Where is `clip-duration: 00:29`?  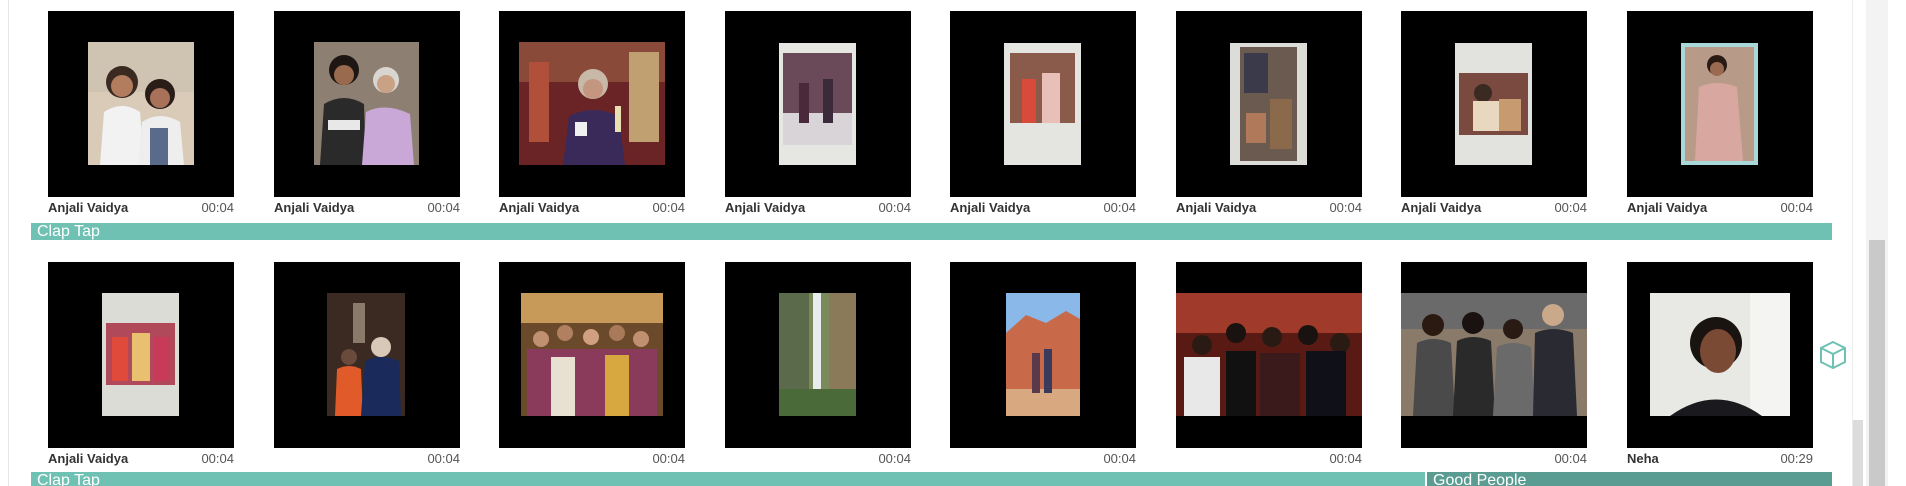 clip-duration: 00:29 is located at coordinates (1796, 458).